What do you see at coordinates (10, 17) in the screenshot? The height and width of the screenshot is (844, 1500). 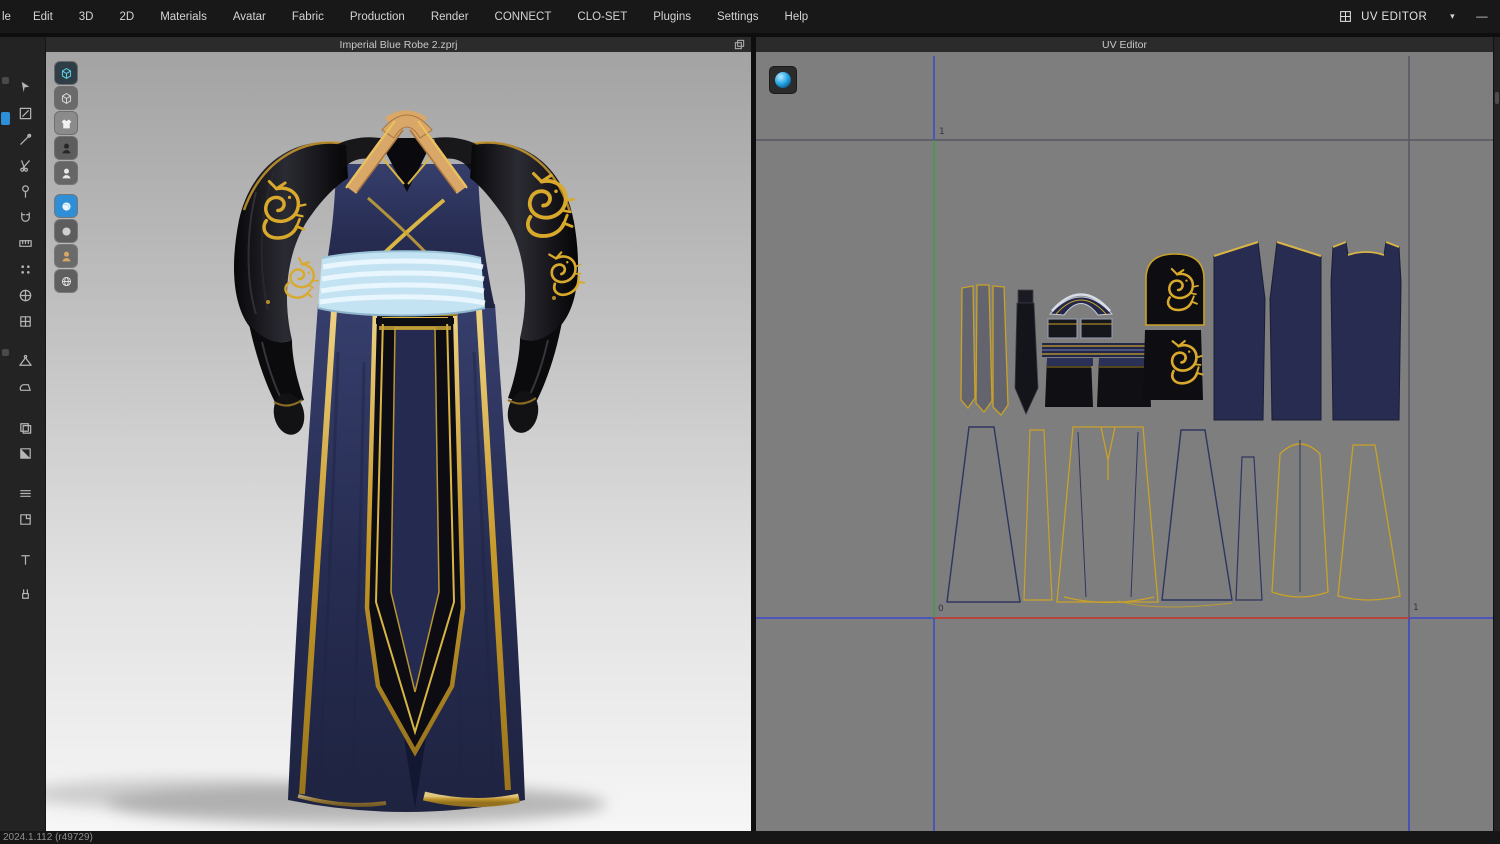 I see `menu-file: le` at bounding box center [10, 17].